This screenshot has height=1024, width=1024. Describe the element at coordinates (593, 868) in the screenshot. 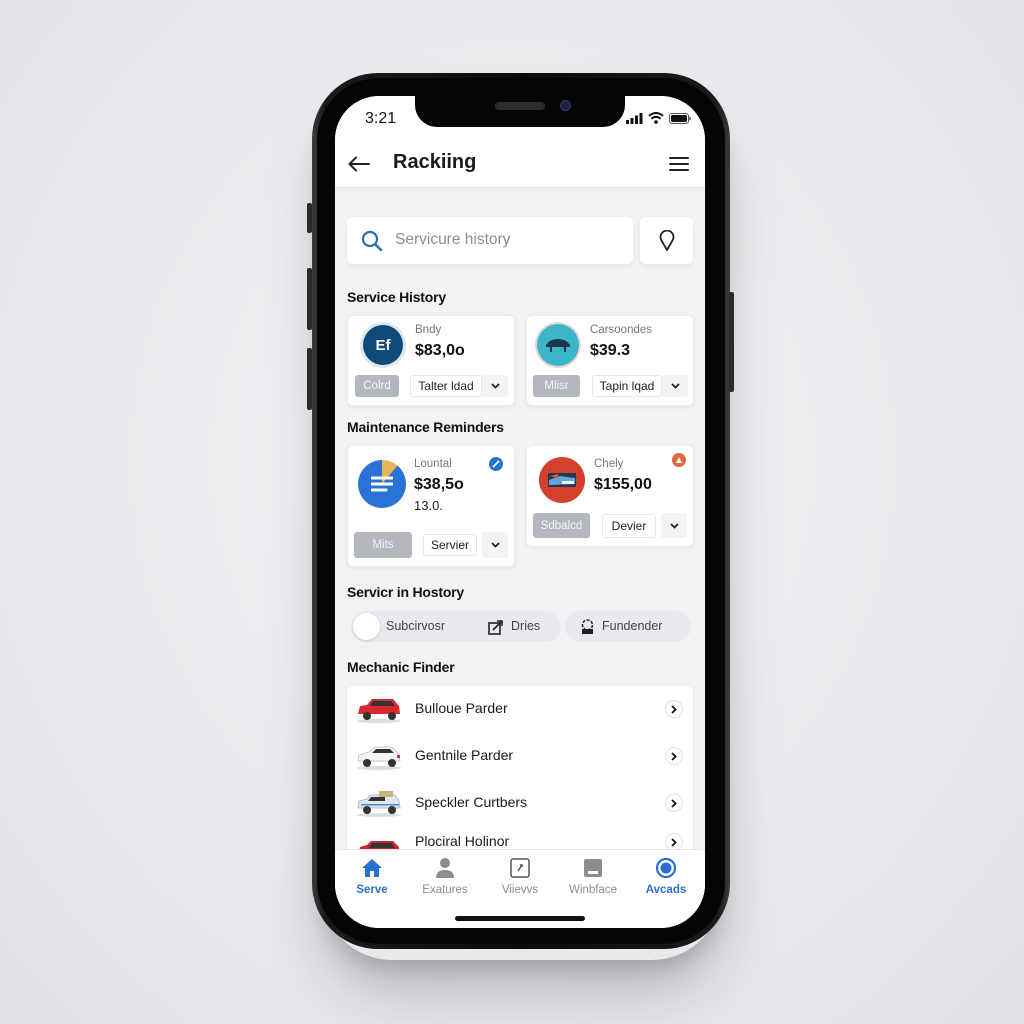

I see `inbox-icon` at that location.